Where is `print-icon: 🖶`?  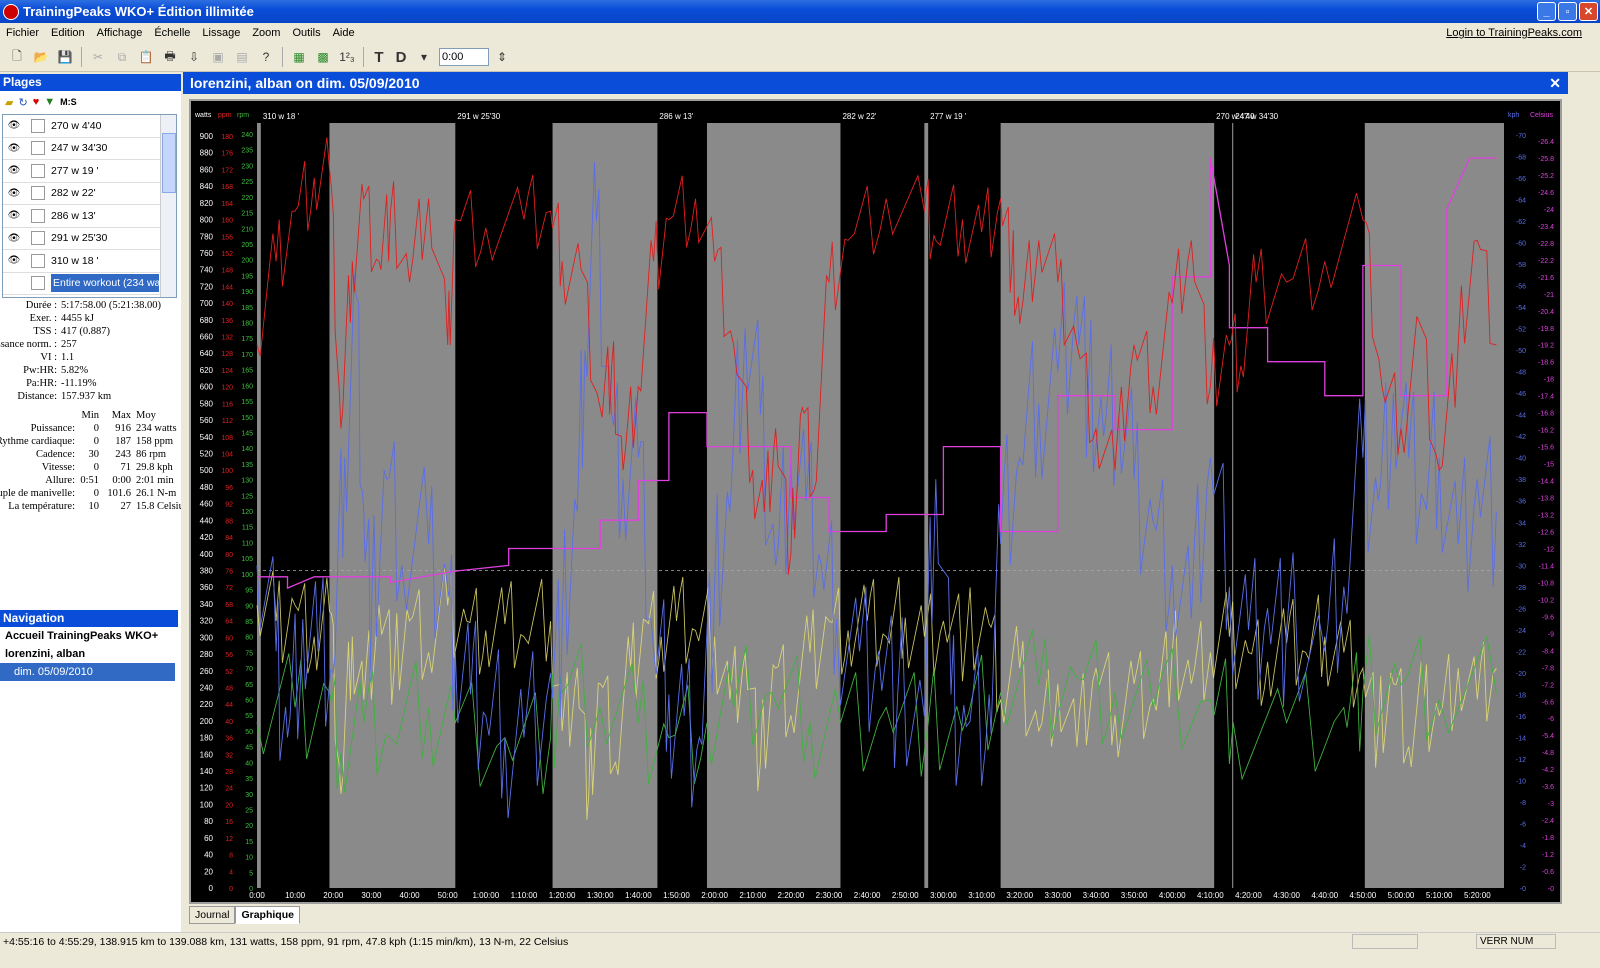
print-icon: 🖶 is located at coordinates (170, 57).